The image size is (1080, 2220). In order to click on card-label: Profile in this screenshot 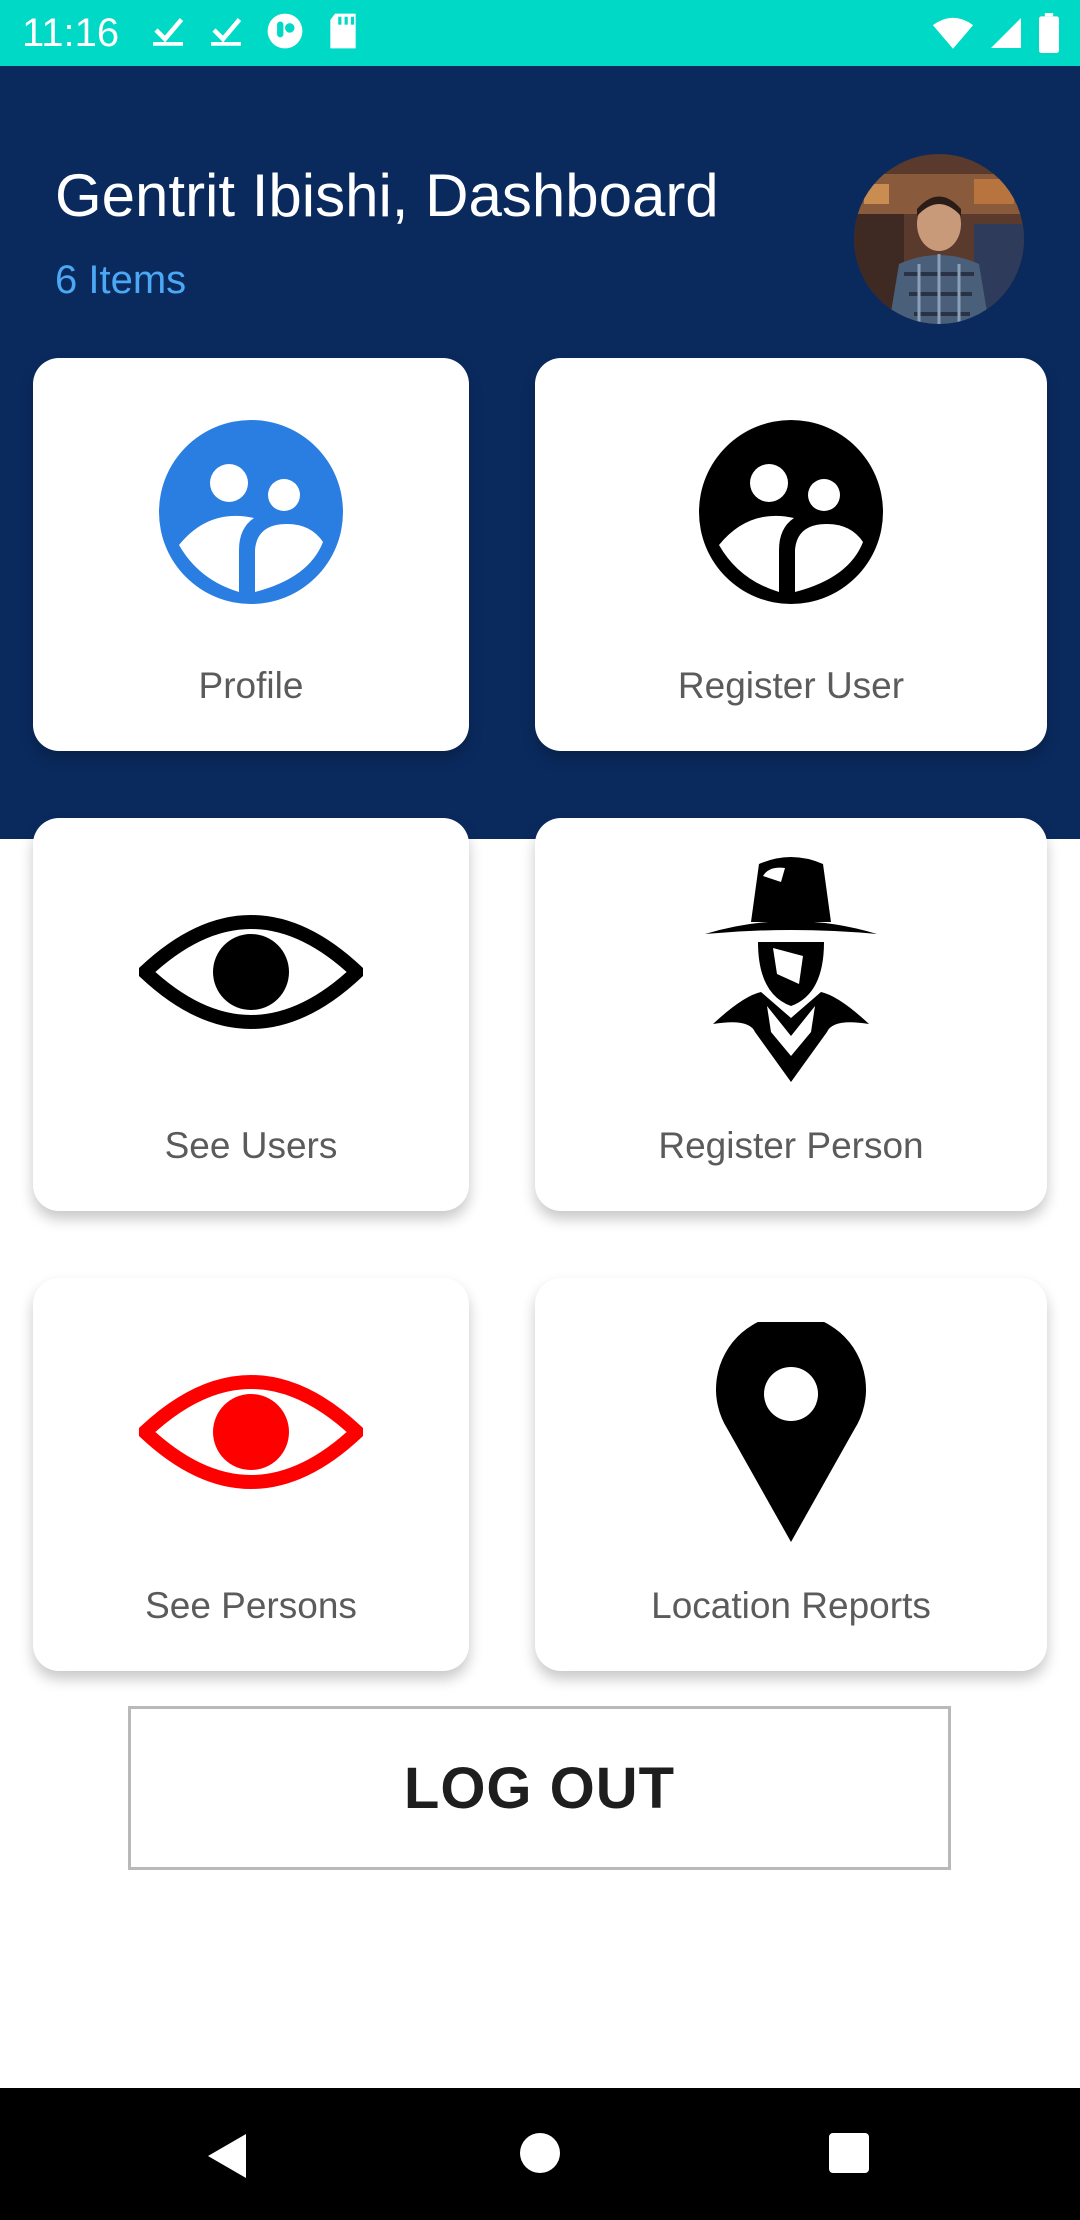, I will do `click(251, 685)`.